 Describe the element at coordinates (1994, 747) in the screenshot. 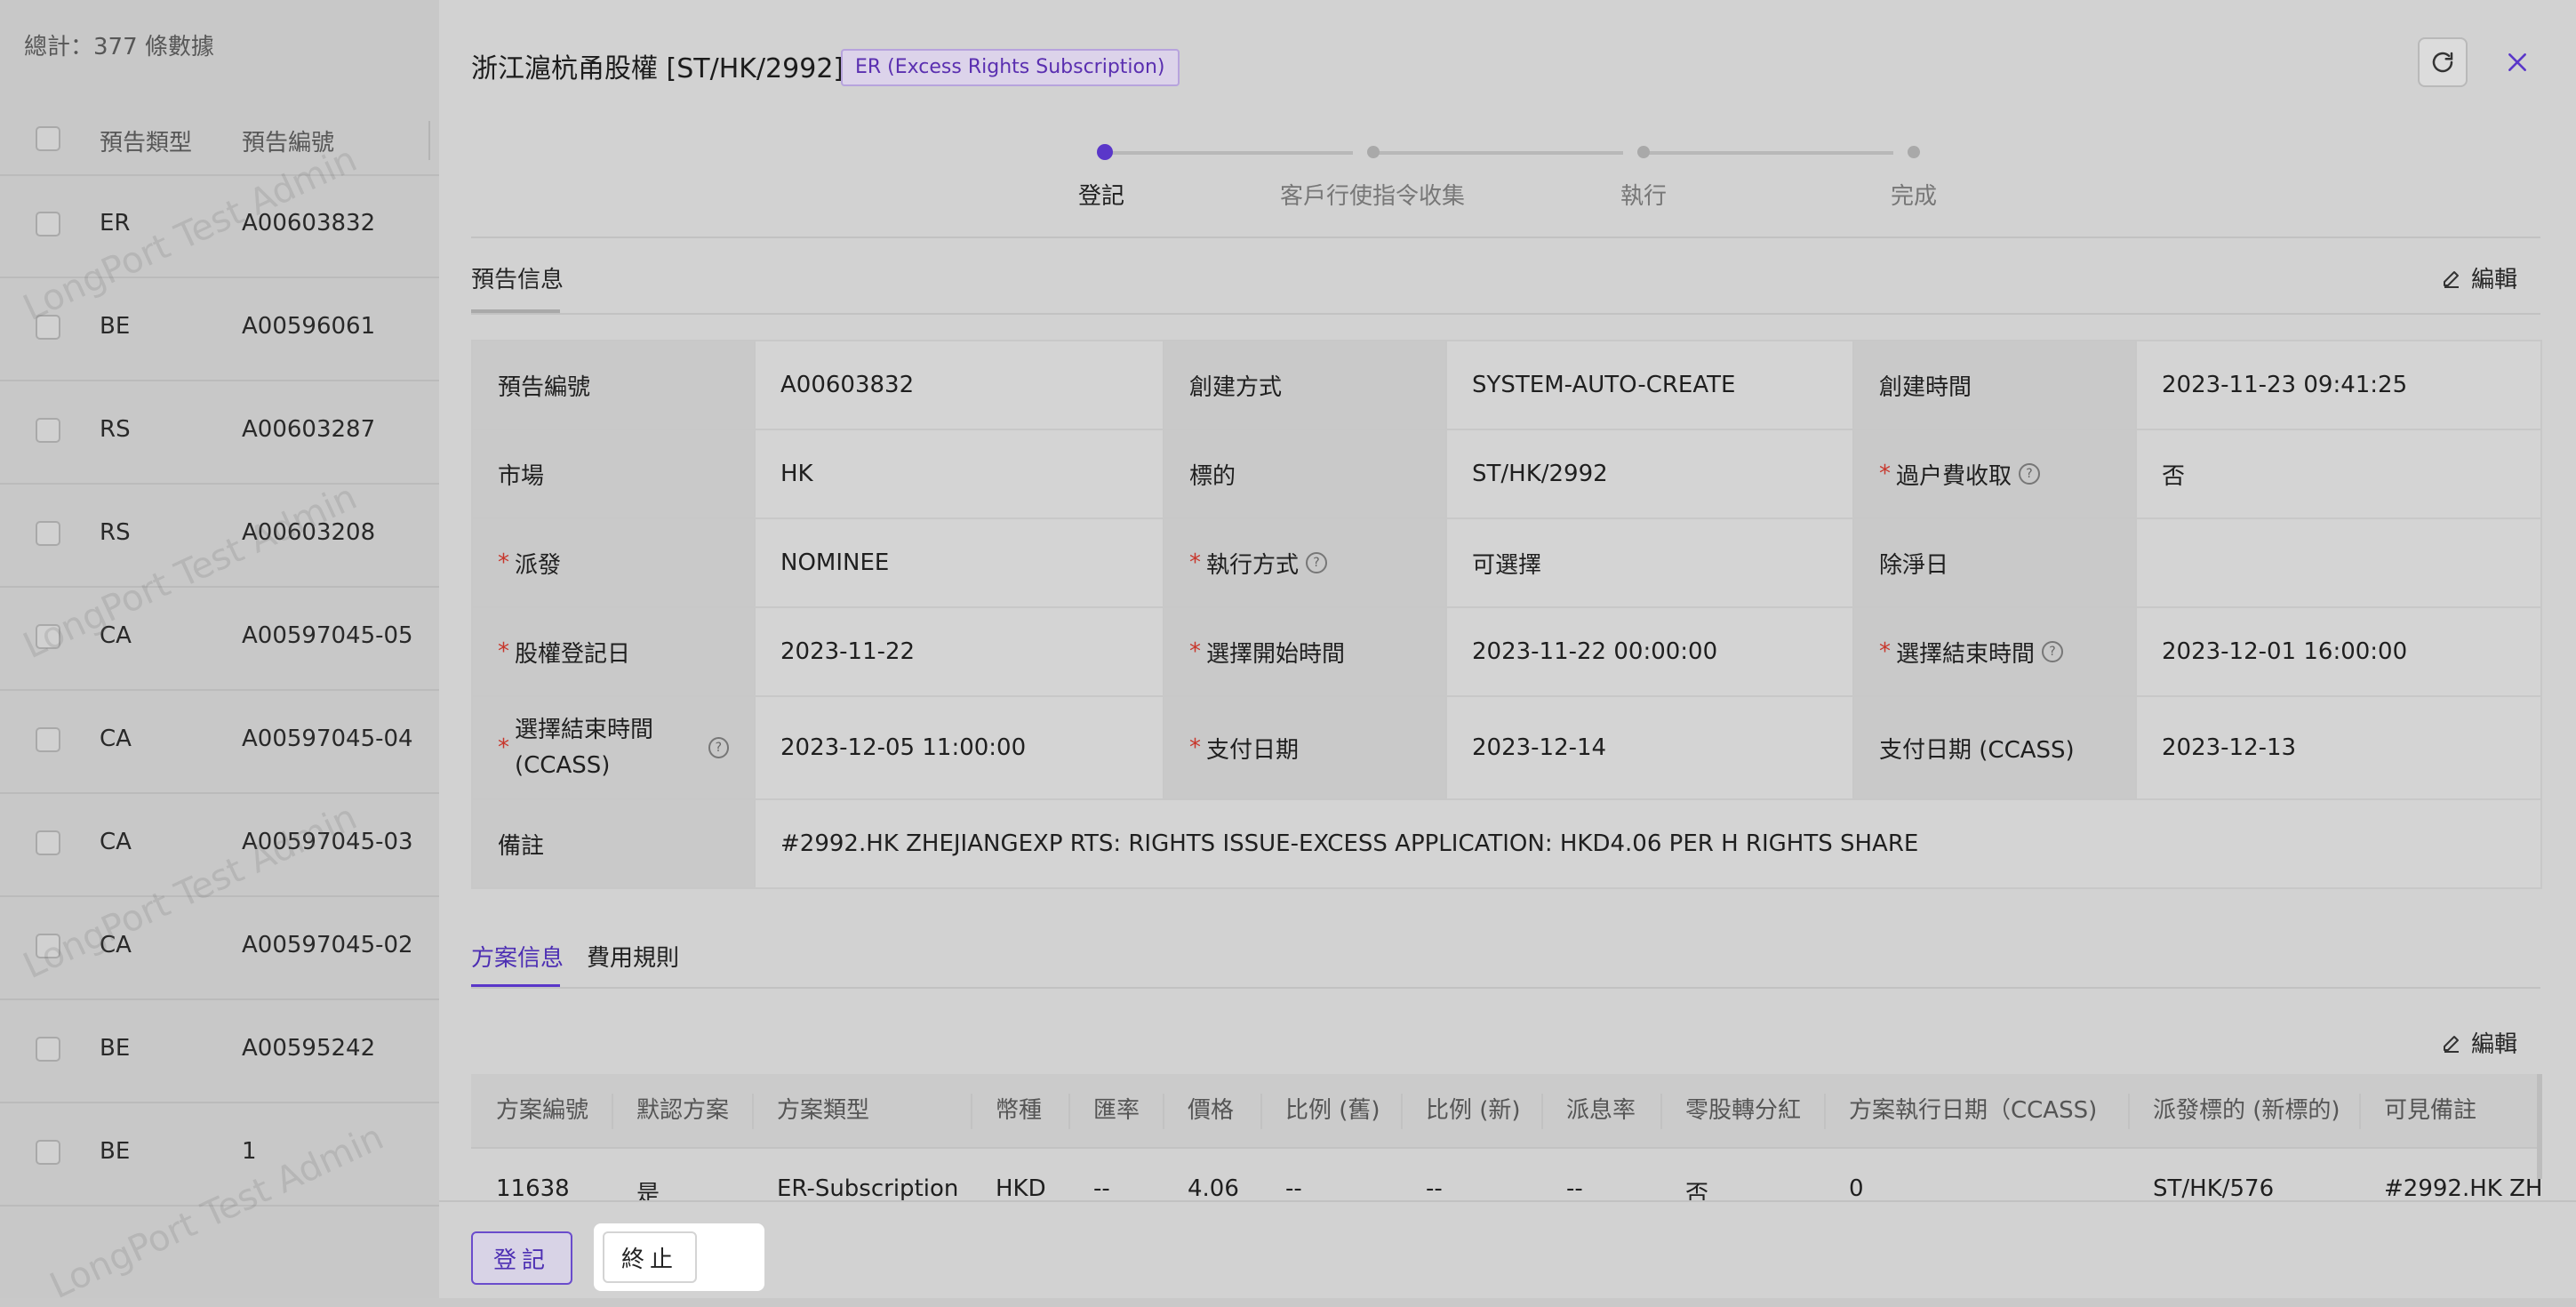

I see `label-payment-date-ccass: 支付日期 (CCASS)` at that location.